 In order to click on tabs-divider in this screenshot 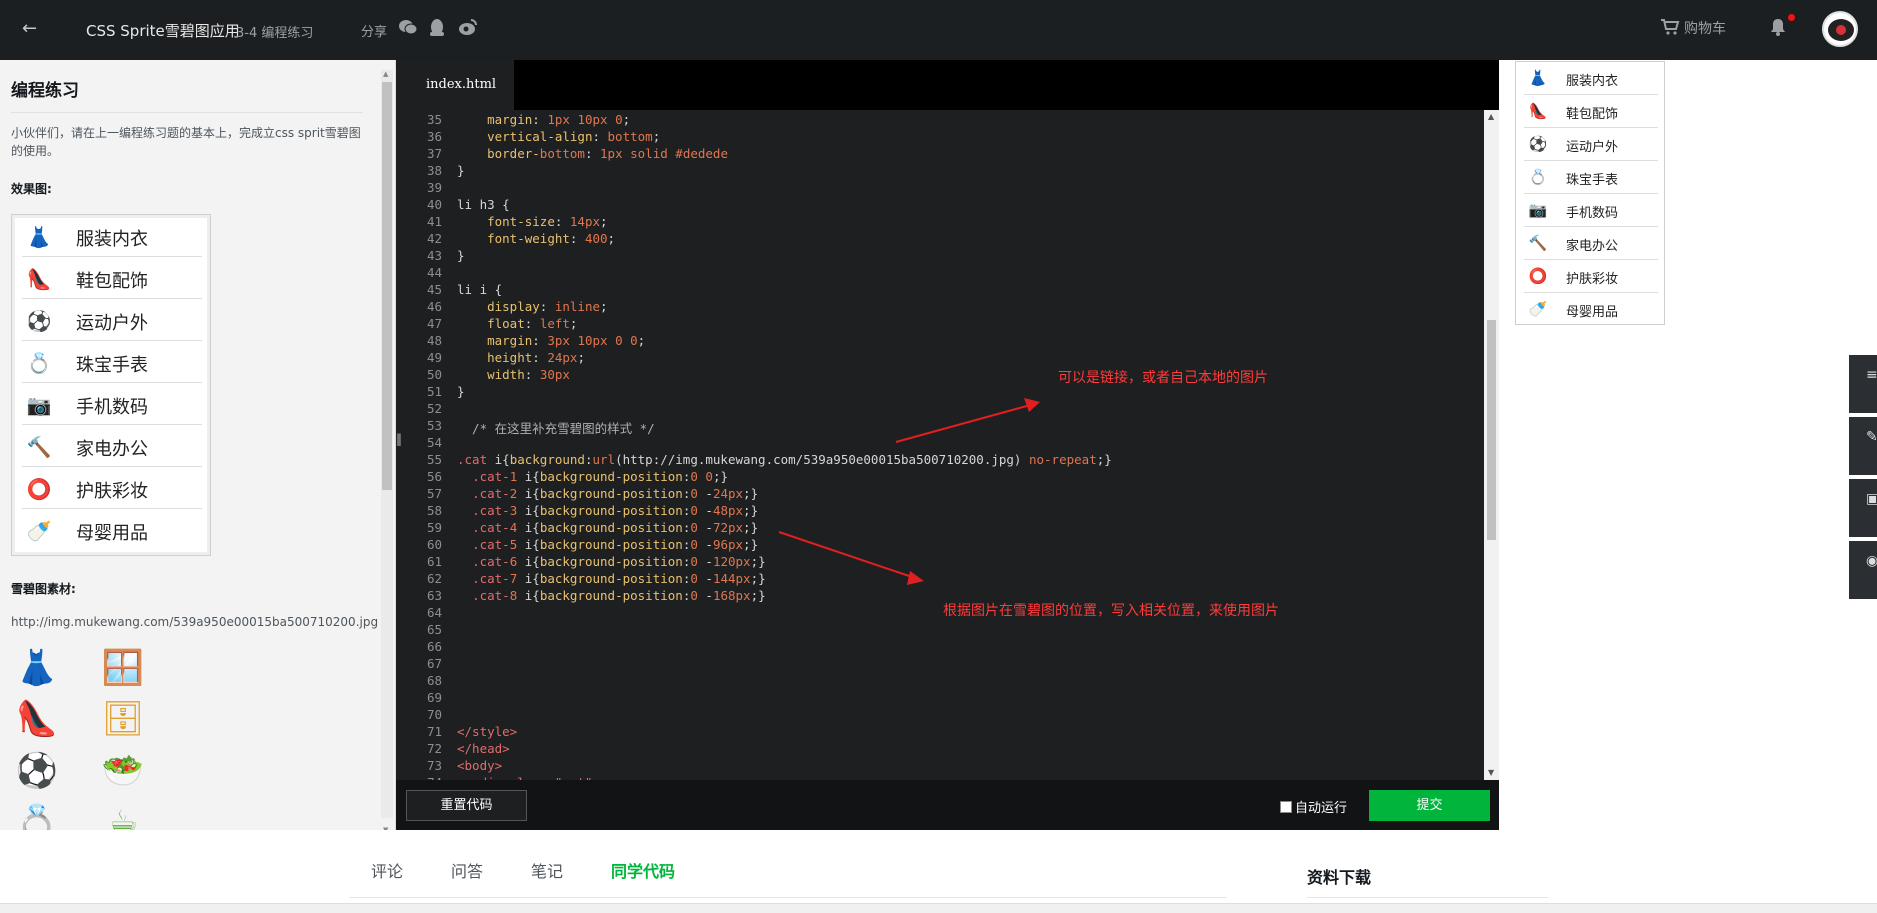, I will do `click(788, 897)`.